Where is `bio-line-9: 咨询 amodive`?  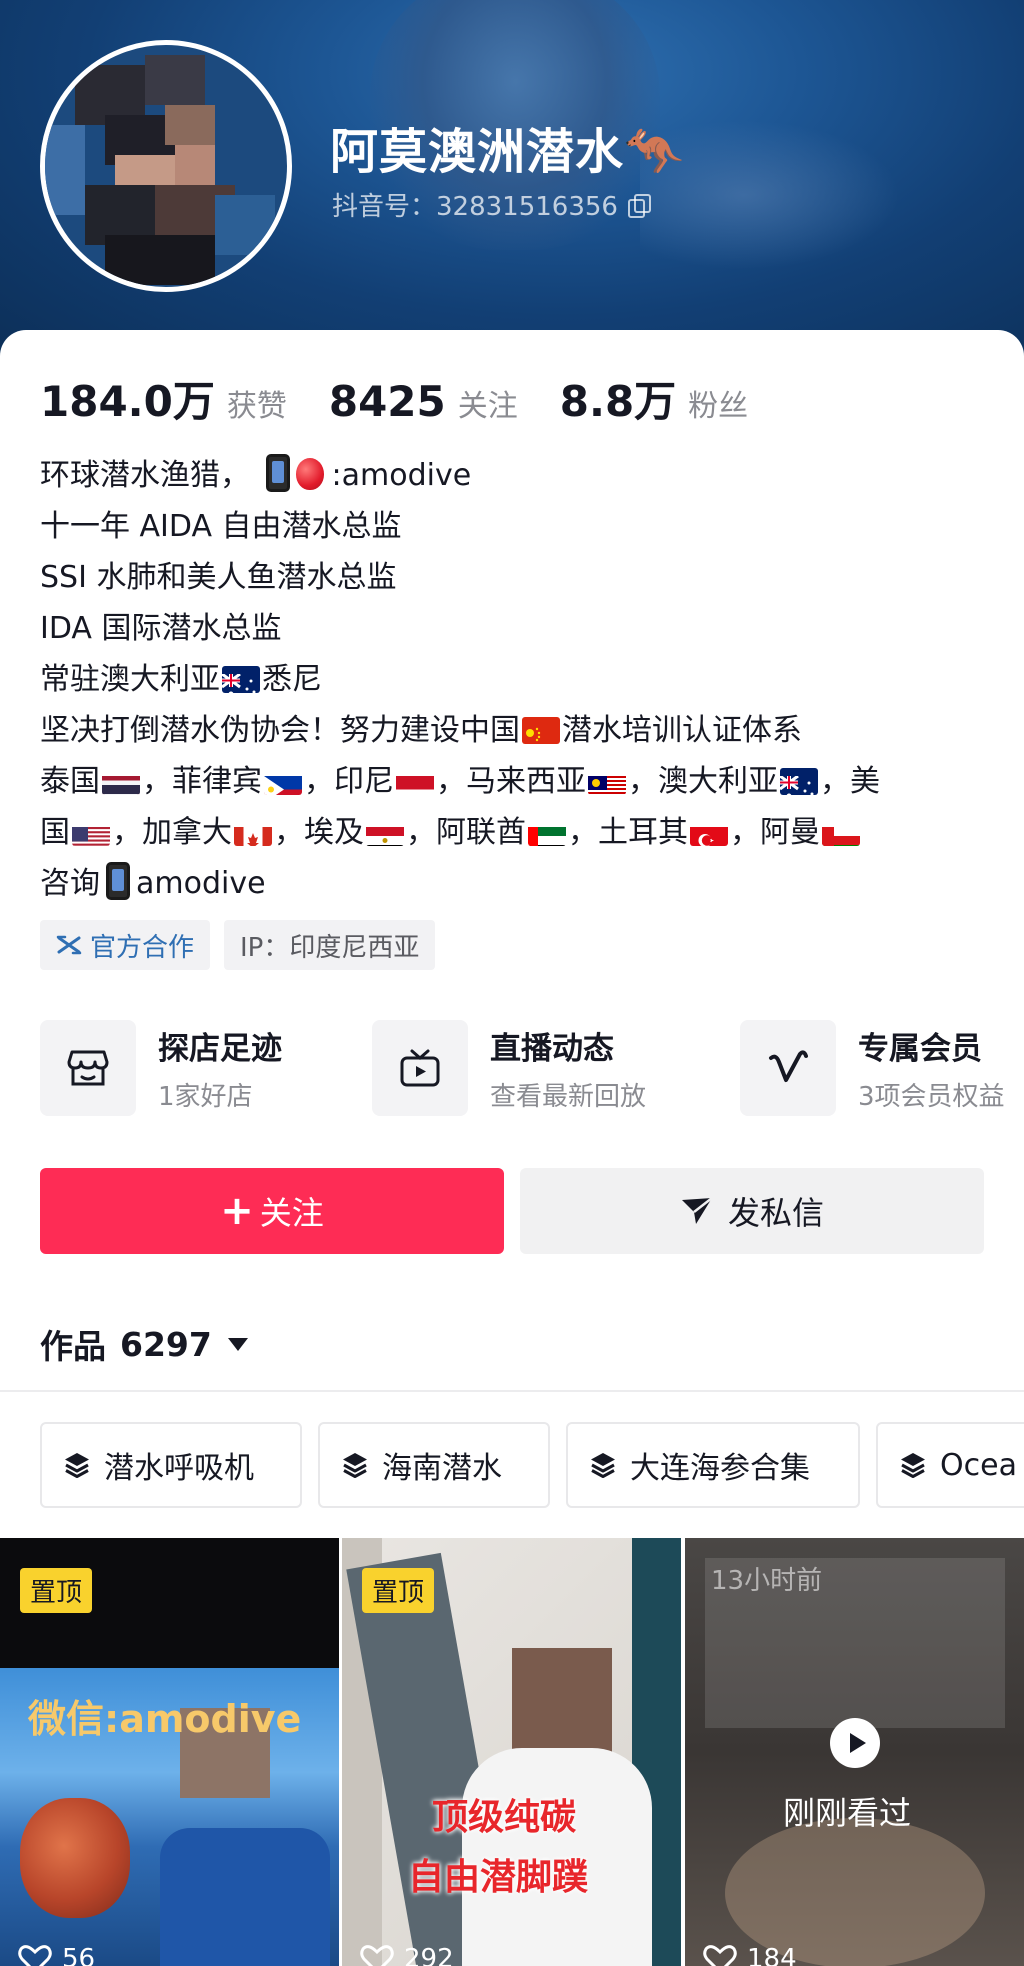 bio-line-9: 咨询 amodive is located at coordinates (515, 883).